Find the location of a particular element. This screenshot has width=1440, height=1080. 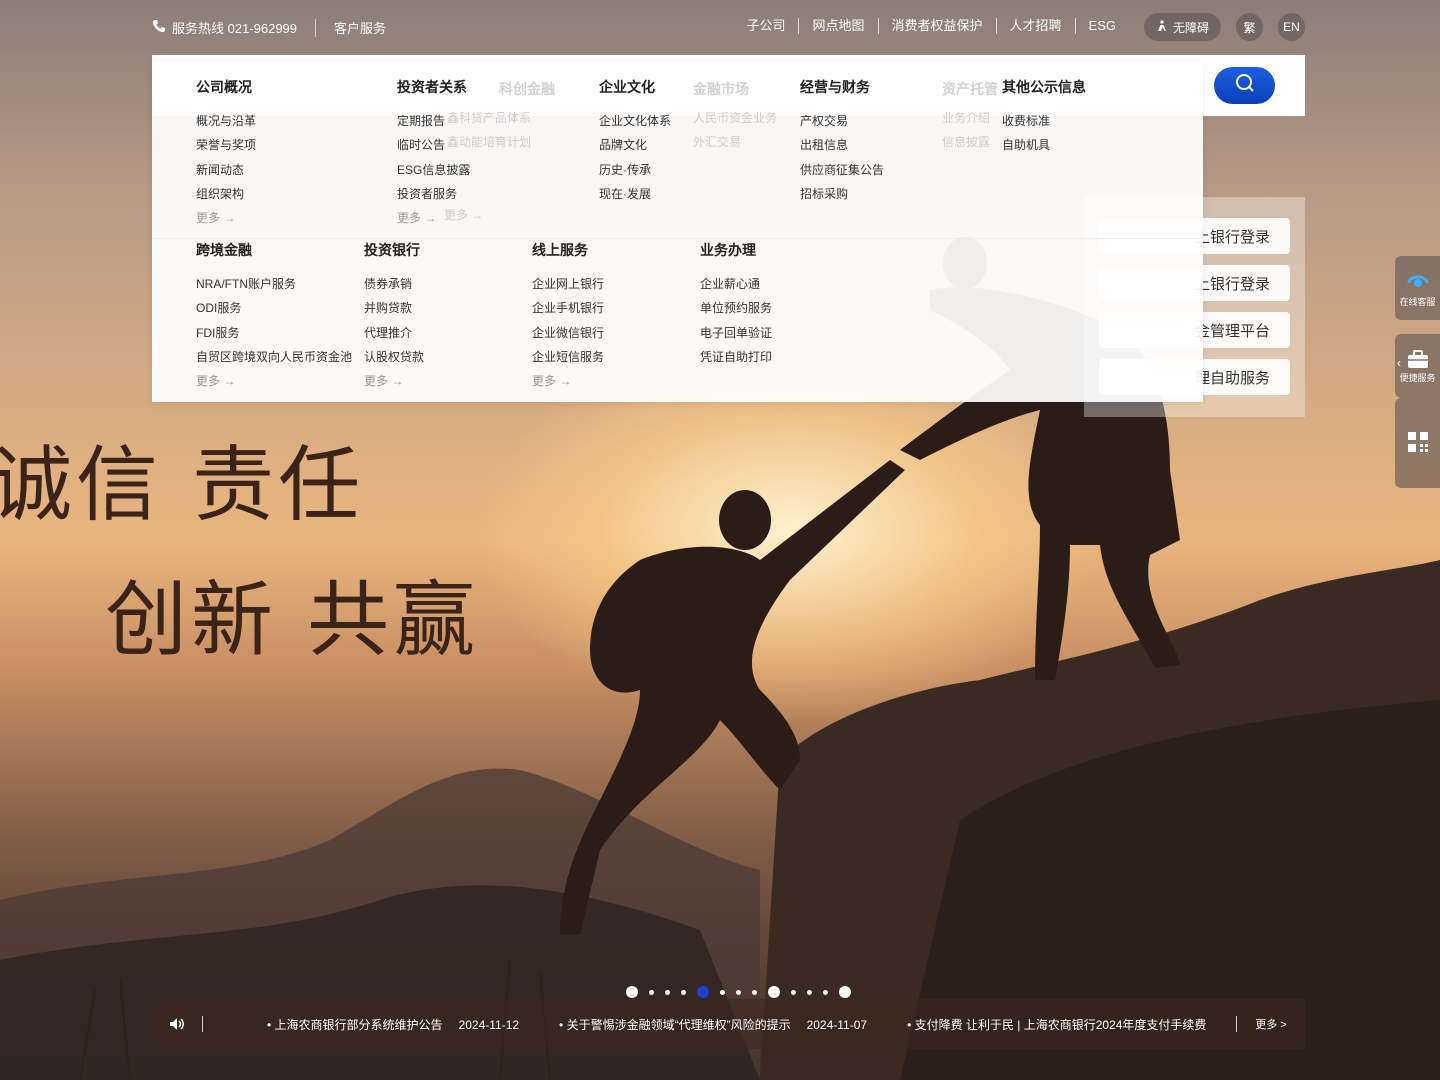

menu-item: 供应商征集公告 is located at coordinates (842, 170).